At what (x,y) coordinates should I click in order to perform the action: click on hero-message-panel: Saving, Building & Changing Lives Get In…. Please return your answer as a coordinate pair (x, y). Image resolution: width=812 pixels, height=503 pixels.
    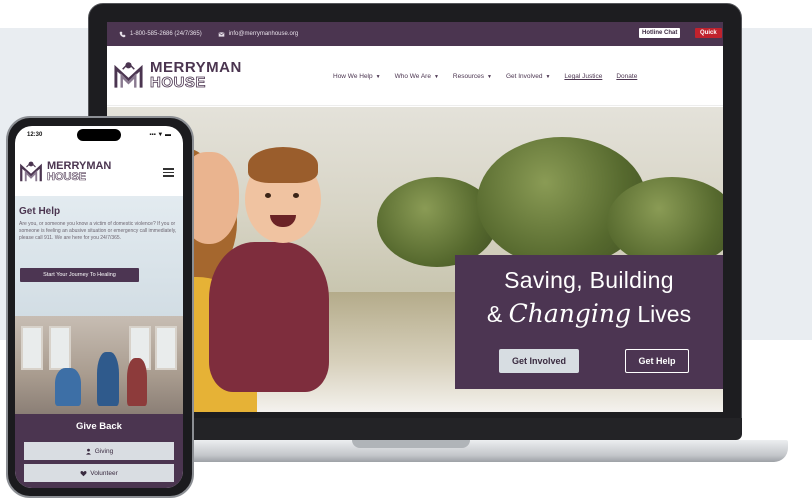
    Looking at the image, I should click on (589, 322).